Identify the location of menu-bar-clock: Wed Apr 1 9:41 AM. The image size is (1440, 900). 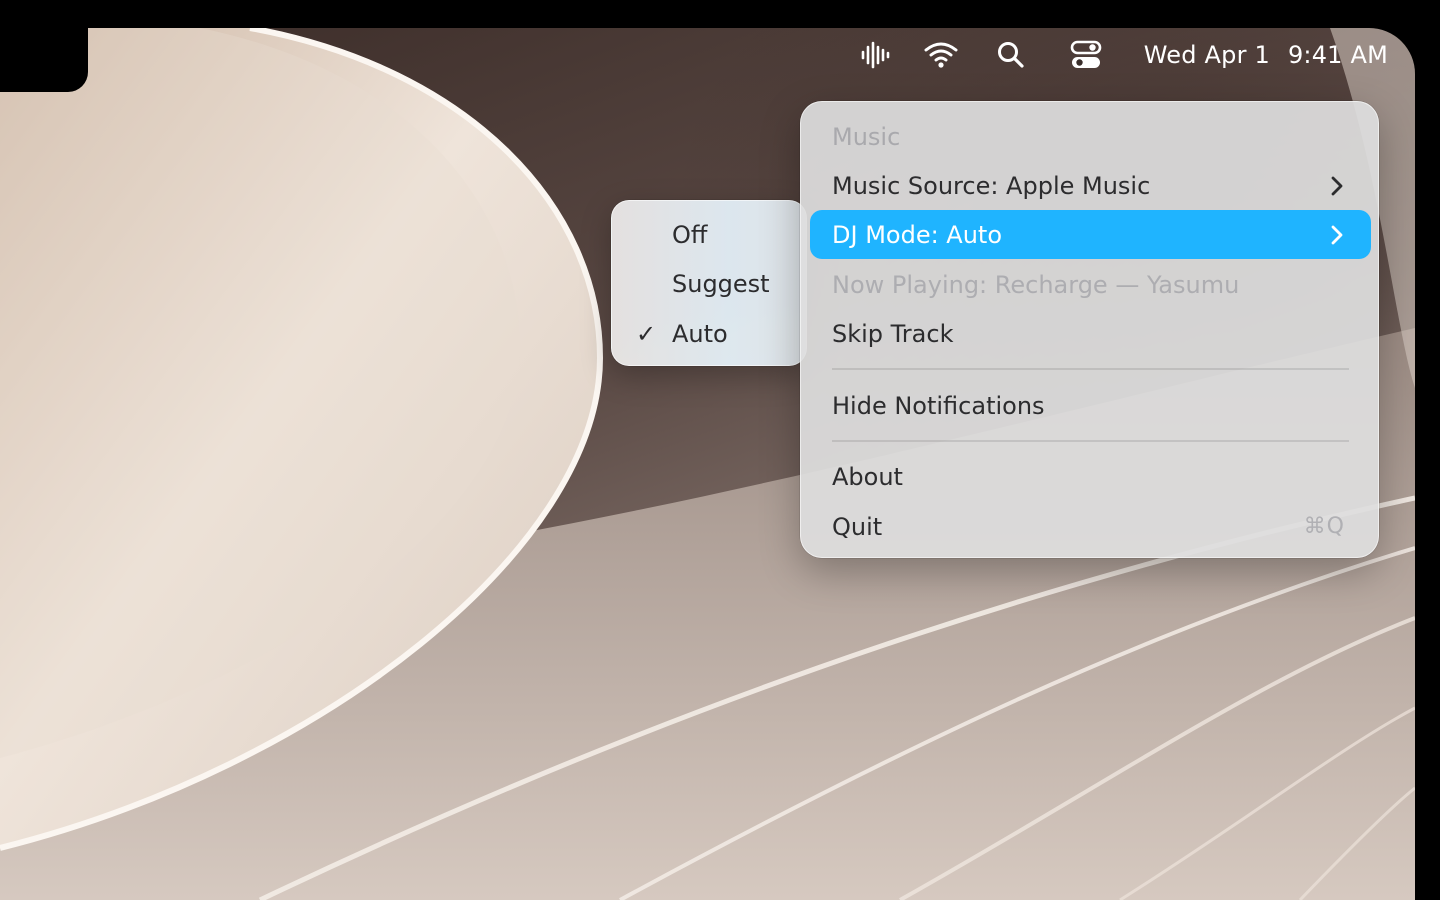
(1266, 55).